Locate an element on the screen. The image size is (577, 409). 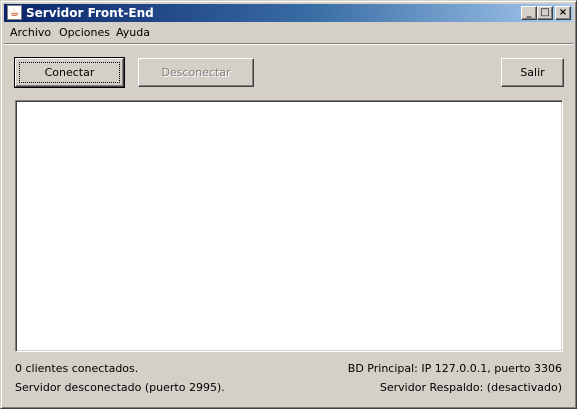
connect-button-label: Conectar is located at coordinates (69, 72).